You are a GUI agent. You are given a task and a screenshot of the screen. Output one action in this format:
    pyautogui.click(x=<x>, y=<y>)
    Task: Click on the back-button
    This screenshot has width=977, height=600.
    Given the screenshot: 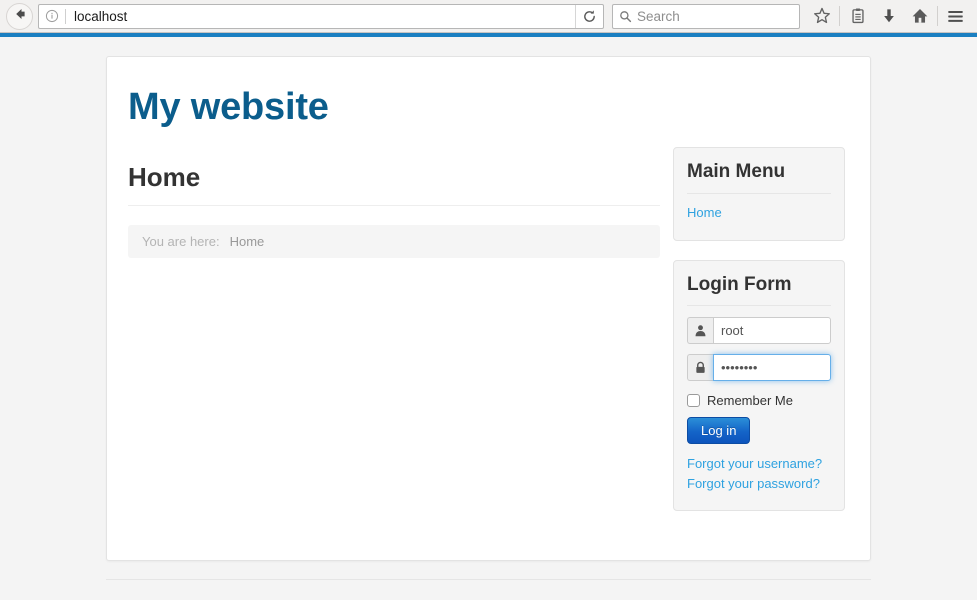 What is the action you would take?
    pyautogui.click(x=19, y=16)
    